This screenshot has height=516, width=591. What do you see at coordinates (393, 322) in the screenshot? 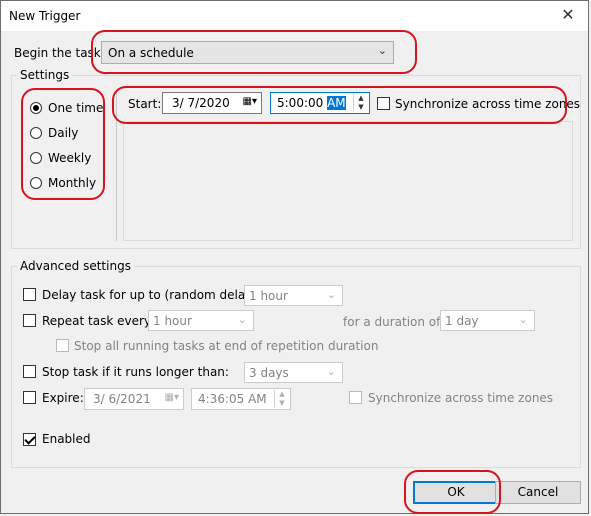
I see `duration-label: for a duration of:` at bounding box center [393, 322].